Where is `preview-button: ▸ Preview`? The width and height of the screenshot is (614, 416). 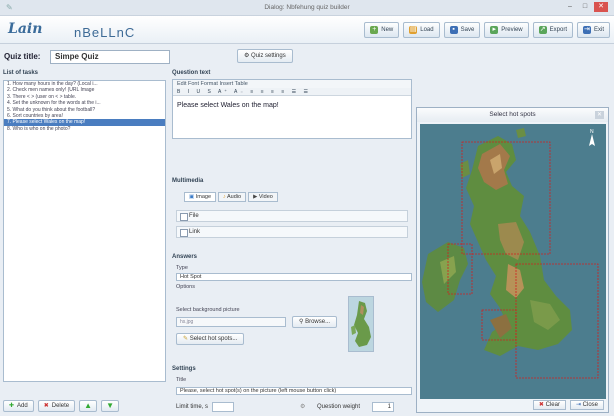
preview-button: ▸ Preview is located at coordinates (506, 30).